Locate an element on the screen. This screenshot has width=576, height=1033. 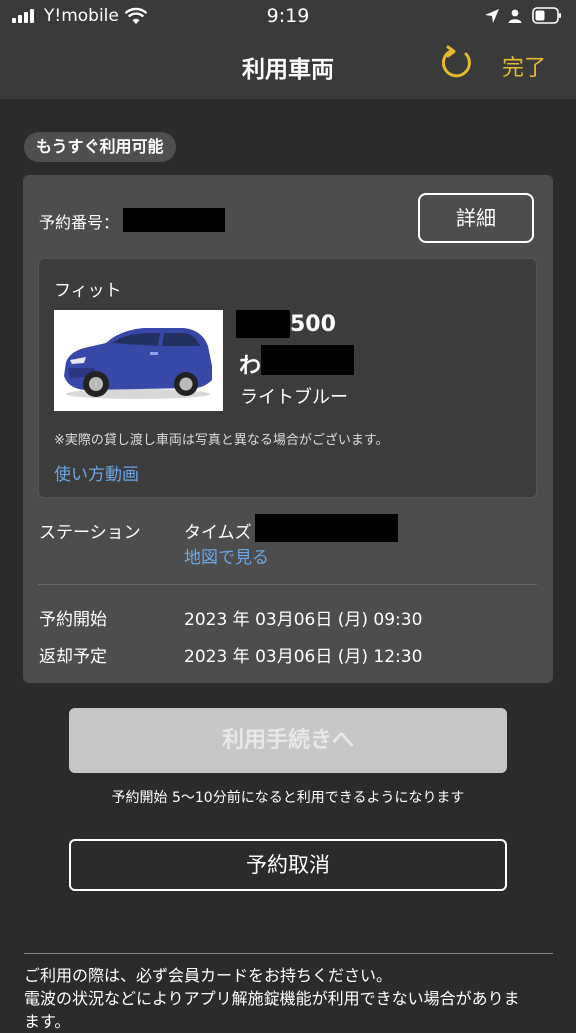
redacted-plate-region is located at coordinates (263, 324).